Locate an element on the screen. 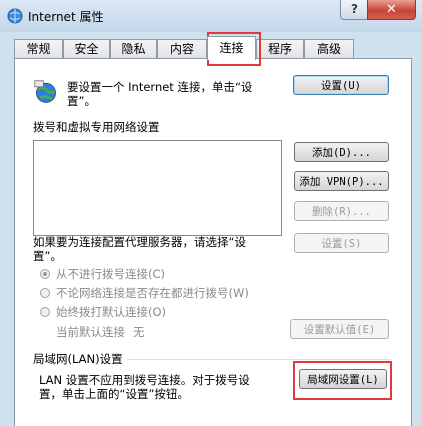 Image resolution: width=422 pixels, height=426 pixels. radio-always-dial-default is located at coordinates (45, 312).